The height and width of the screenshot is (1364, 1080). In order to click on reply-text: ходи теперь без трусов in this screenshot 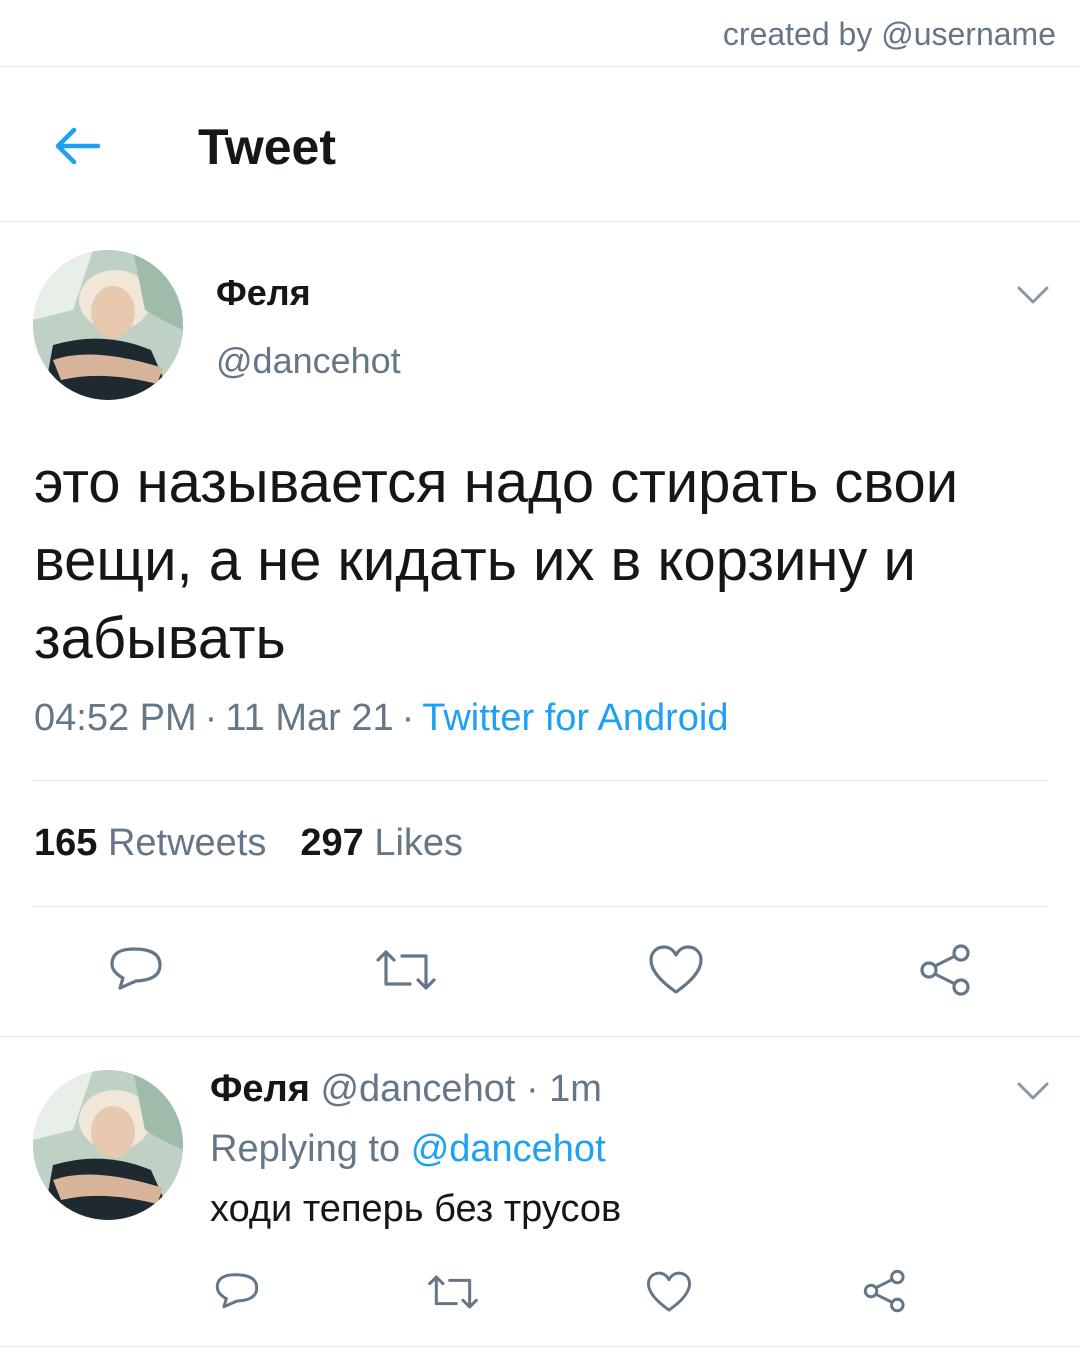, I will do `click(416, 1209)`.